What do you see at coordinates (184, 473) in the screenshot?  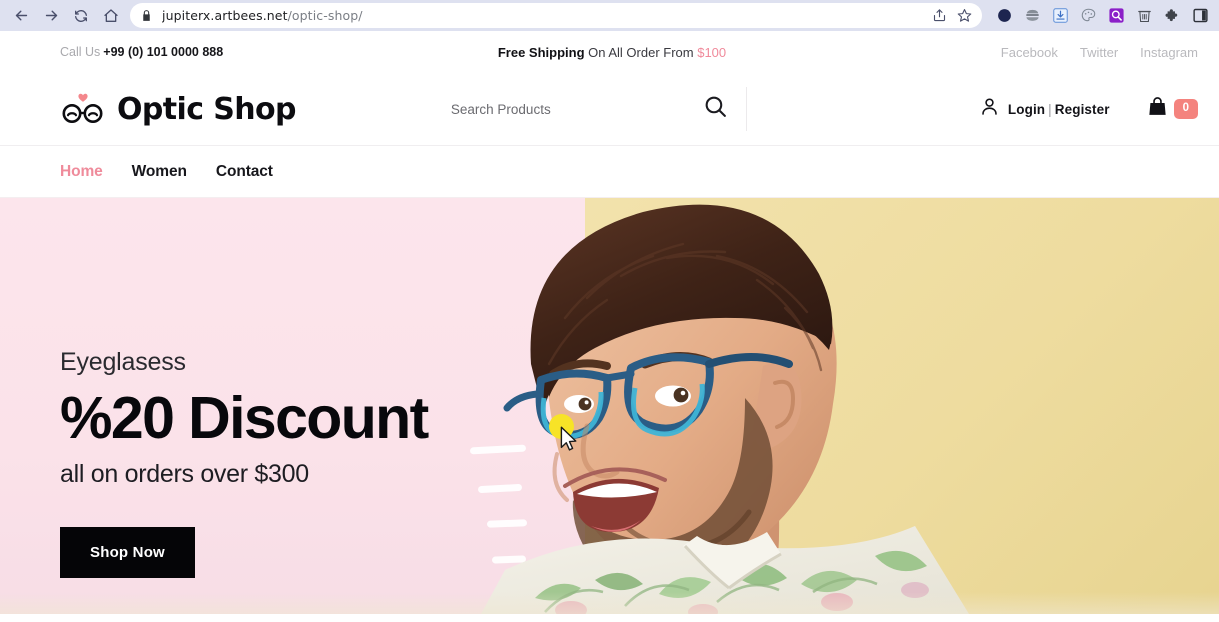 I see `hero-subline: all on orders over $300` at bounding box center [184, 473].